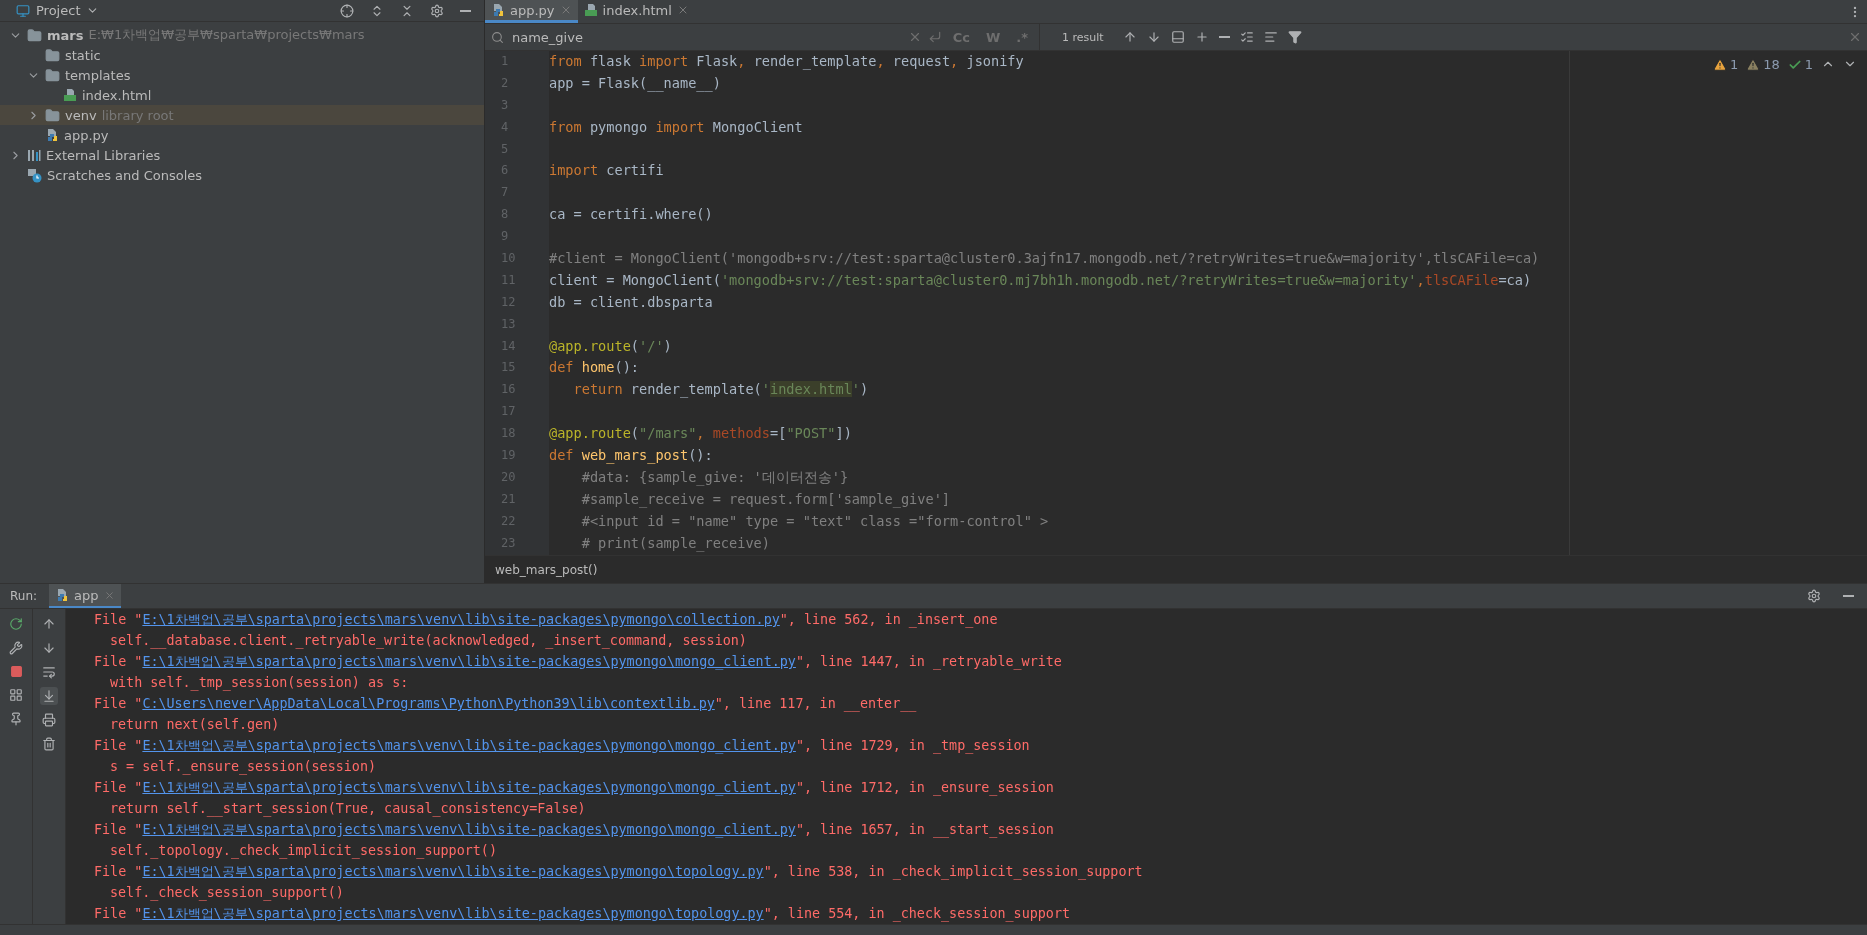 The image size is (1867, 935). Describe the element at coordinates (242, 115) in the screenshot. I see `tree-item: venv library root` at that location.